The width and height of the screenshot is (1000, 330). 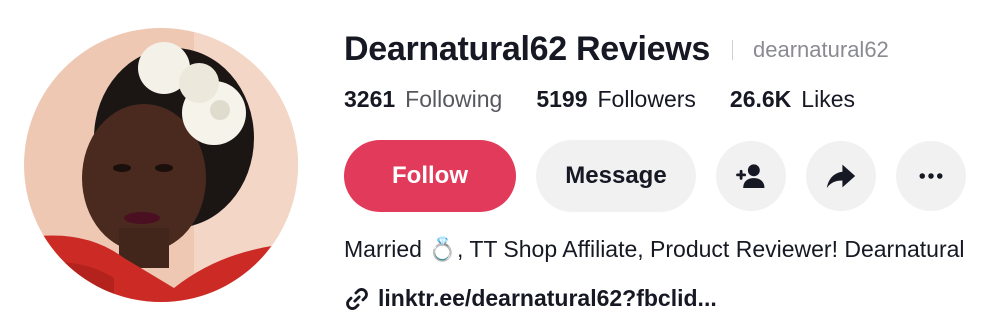 I want to click on person-plus-icon, so click(x=750, y=176).